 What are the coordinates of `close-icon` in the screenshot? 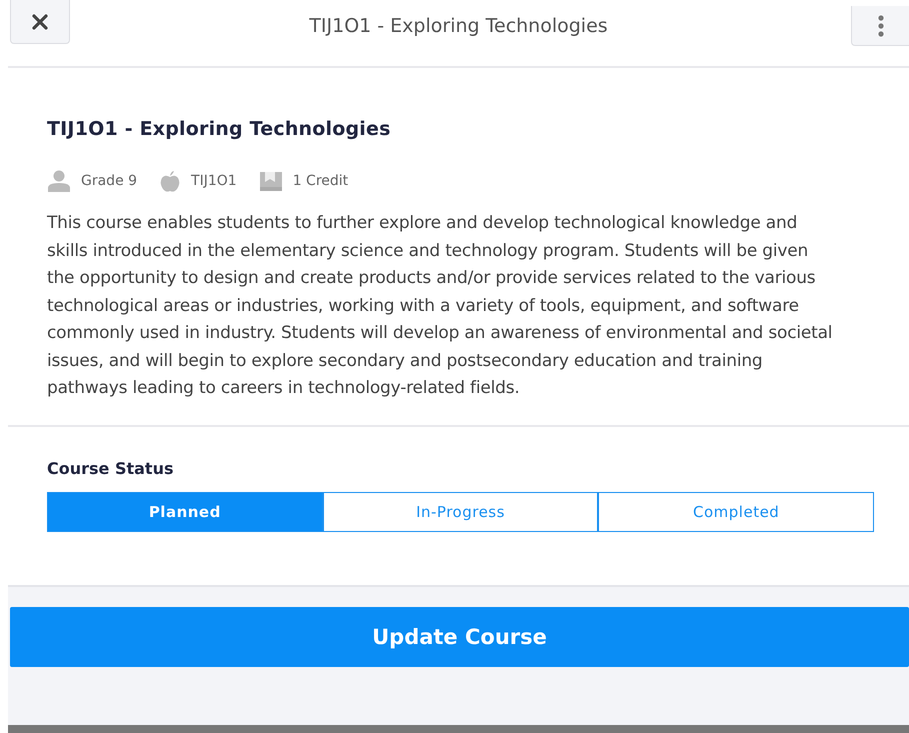 It's located at (40, 21).